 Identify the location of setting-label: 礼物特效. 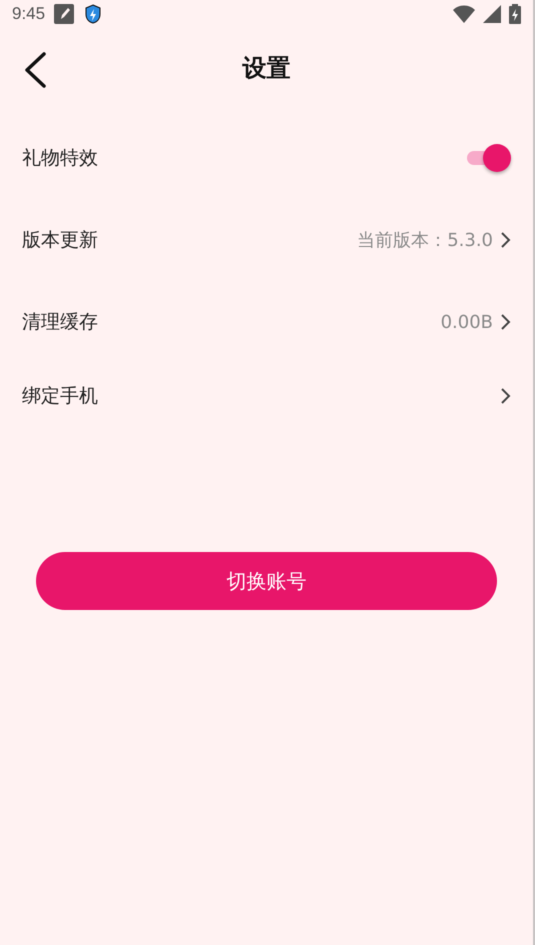
(60, 158).